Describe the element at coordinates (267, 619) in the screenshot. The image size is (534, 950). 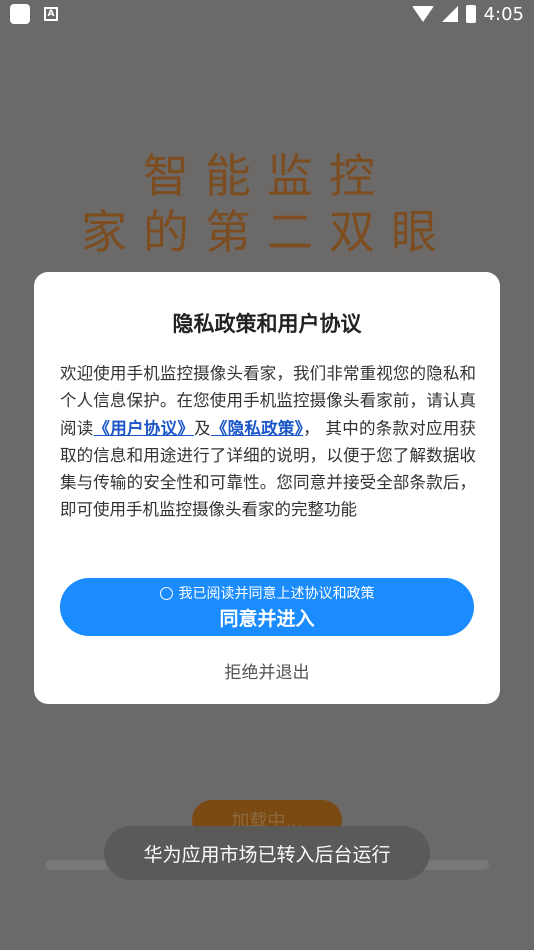
I see `agree-button-label: 同意并进入` at that location.